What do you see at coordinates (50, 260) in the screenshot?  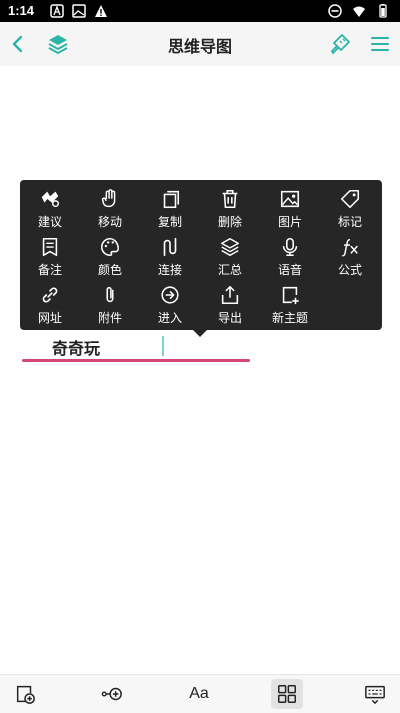 I see `menu-item-note: 备注` at bounding box center [50, 260].